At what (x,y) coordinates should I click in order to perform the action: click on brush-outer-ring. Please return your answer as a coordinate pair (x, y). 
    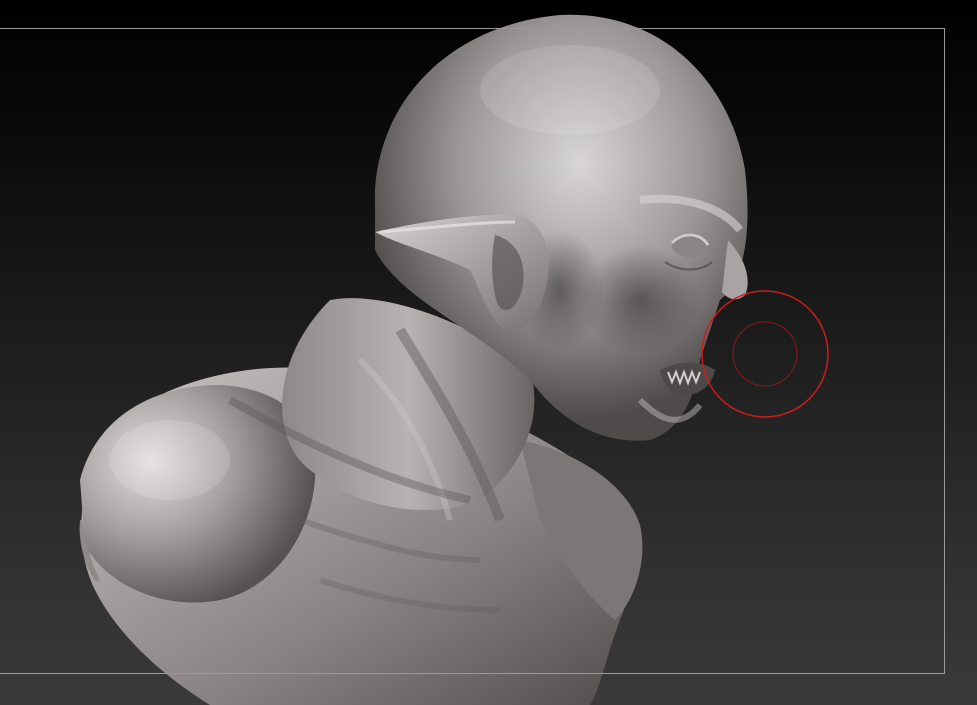
    Looking at the image, I should click on (765, 354).